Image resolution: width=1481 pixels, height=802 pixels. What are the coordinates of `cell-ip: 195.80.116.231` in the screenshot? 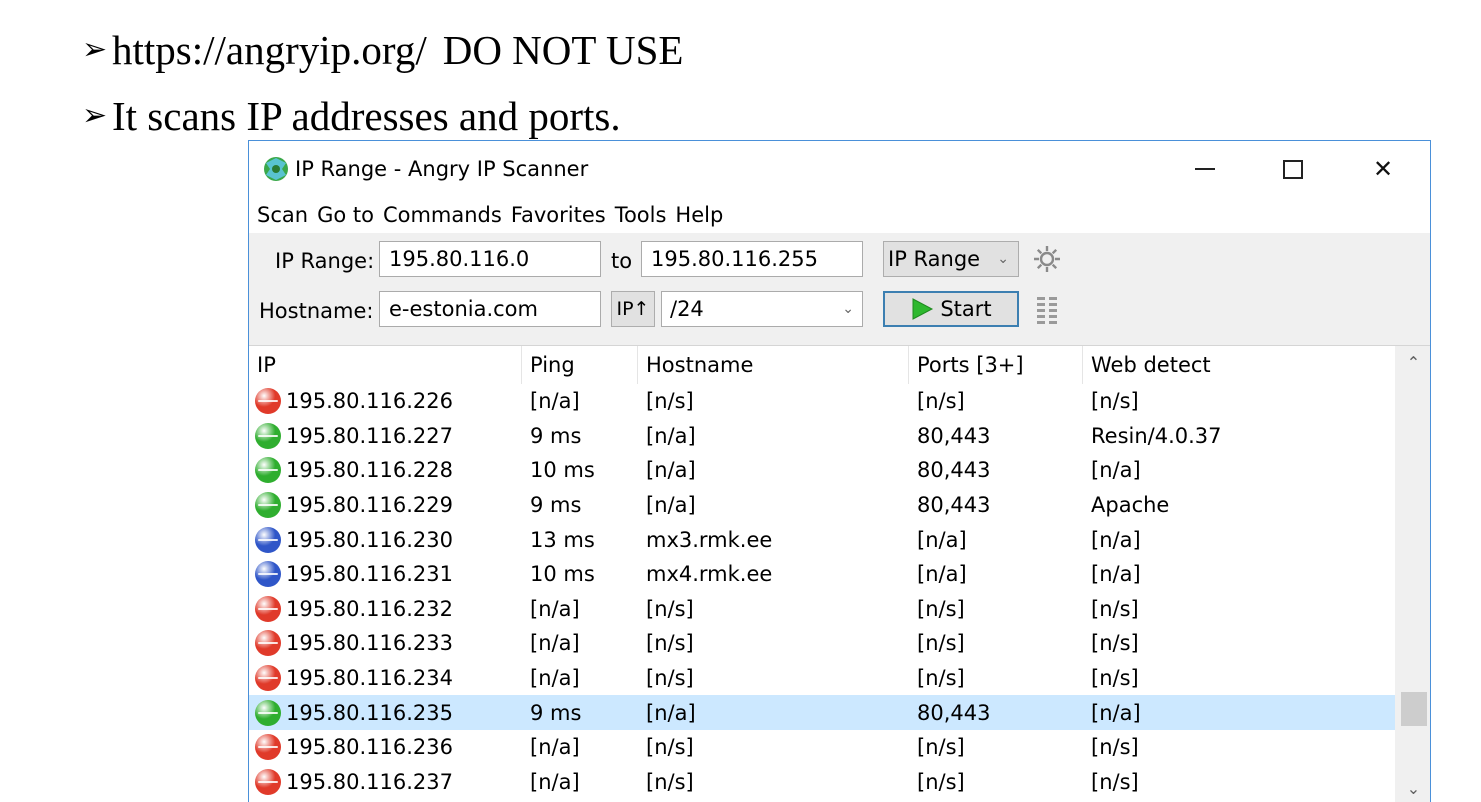 It's located at (385, 574).